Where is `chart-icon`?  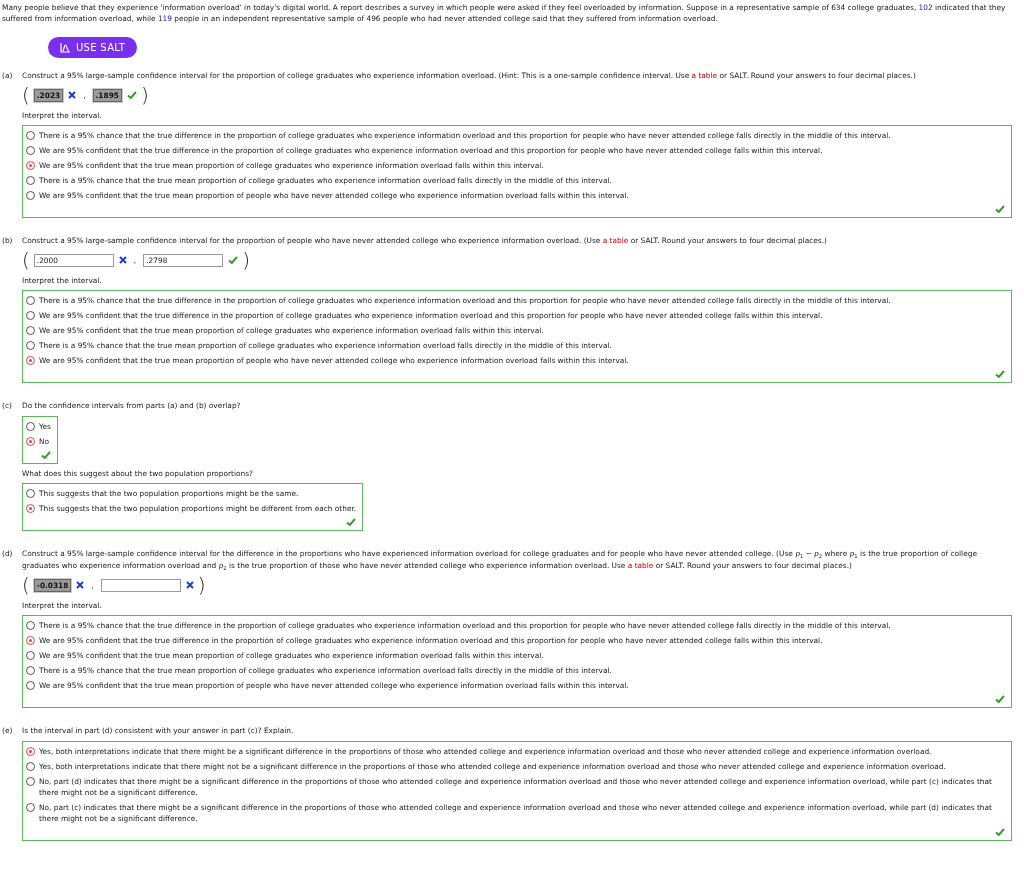 chart-icon is located at coordinates (65, 47).